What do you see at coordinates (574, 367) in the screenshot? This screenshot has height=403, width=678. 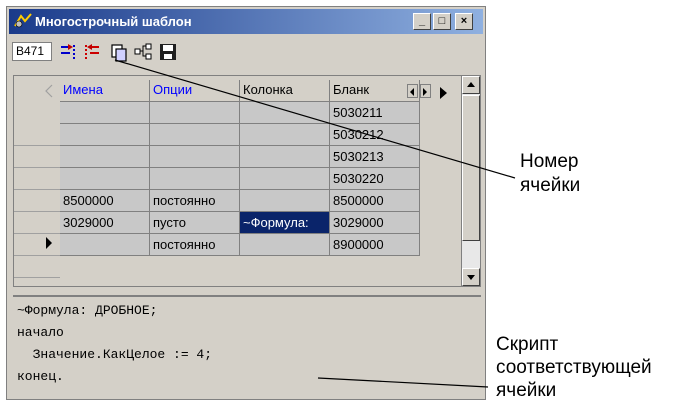 I see `annotation-cell-script-line2: соответствующей` at bounding box center [574, 367].